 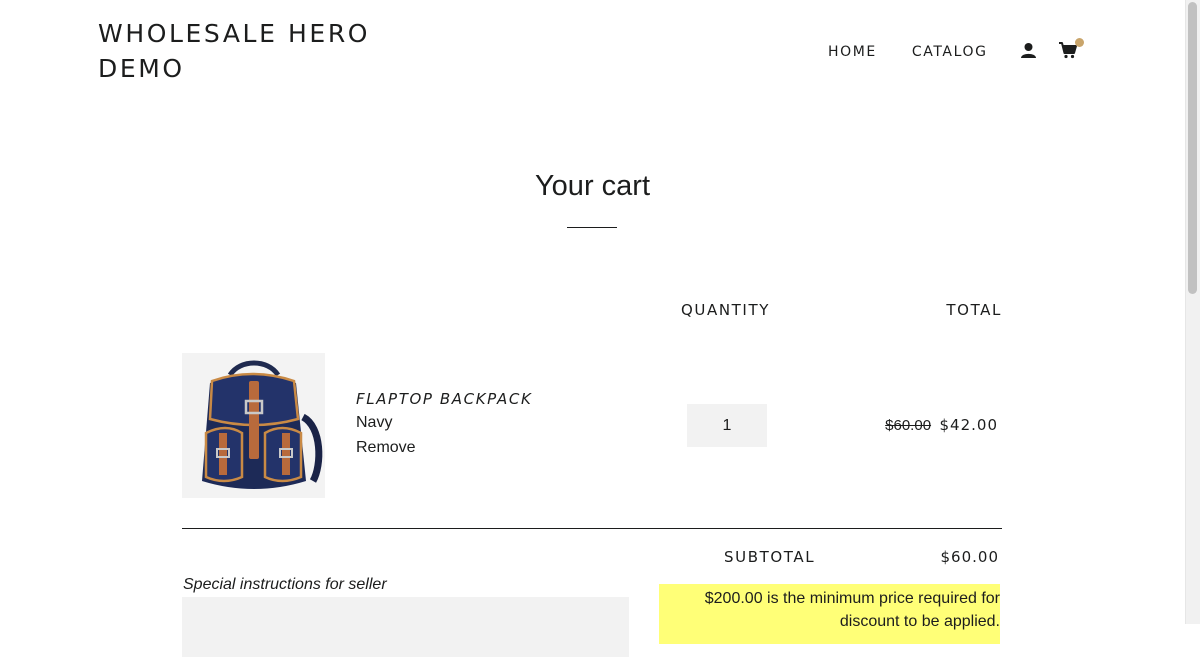 I want to click on account-icon, so click(x=1028, y=50).